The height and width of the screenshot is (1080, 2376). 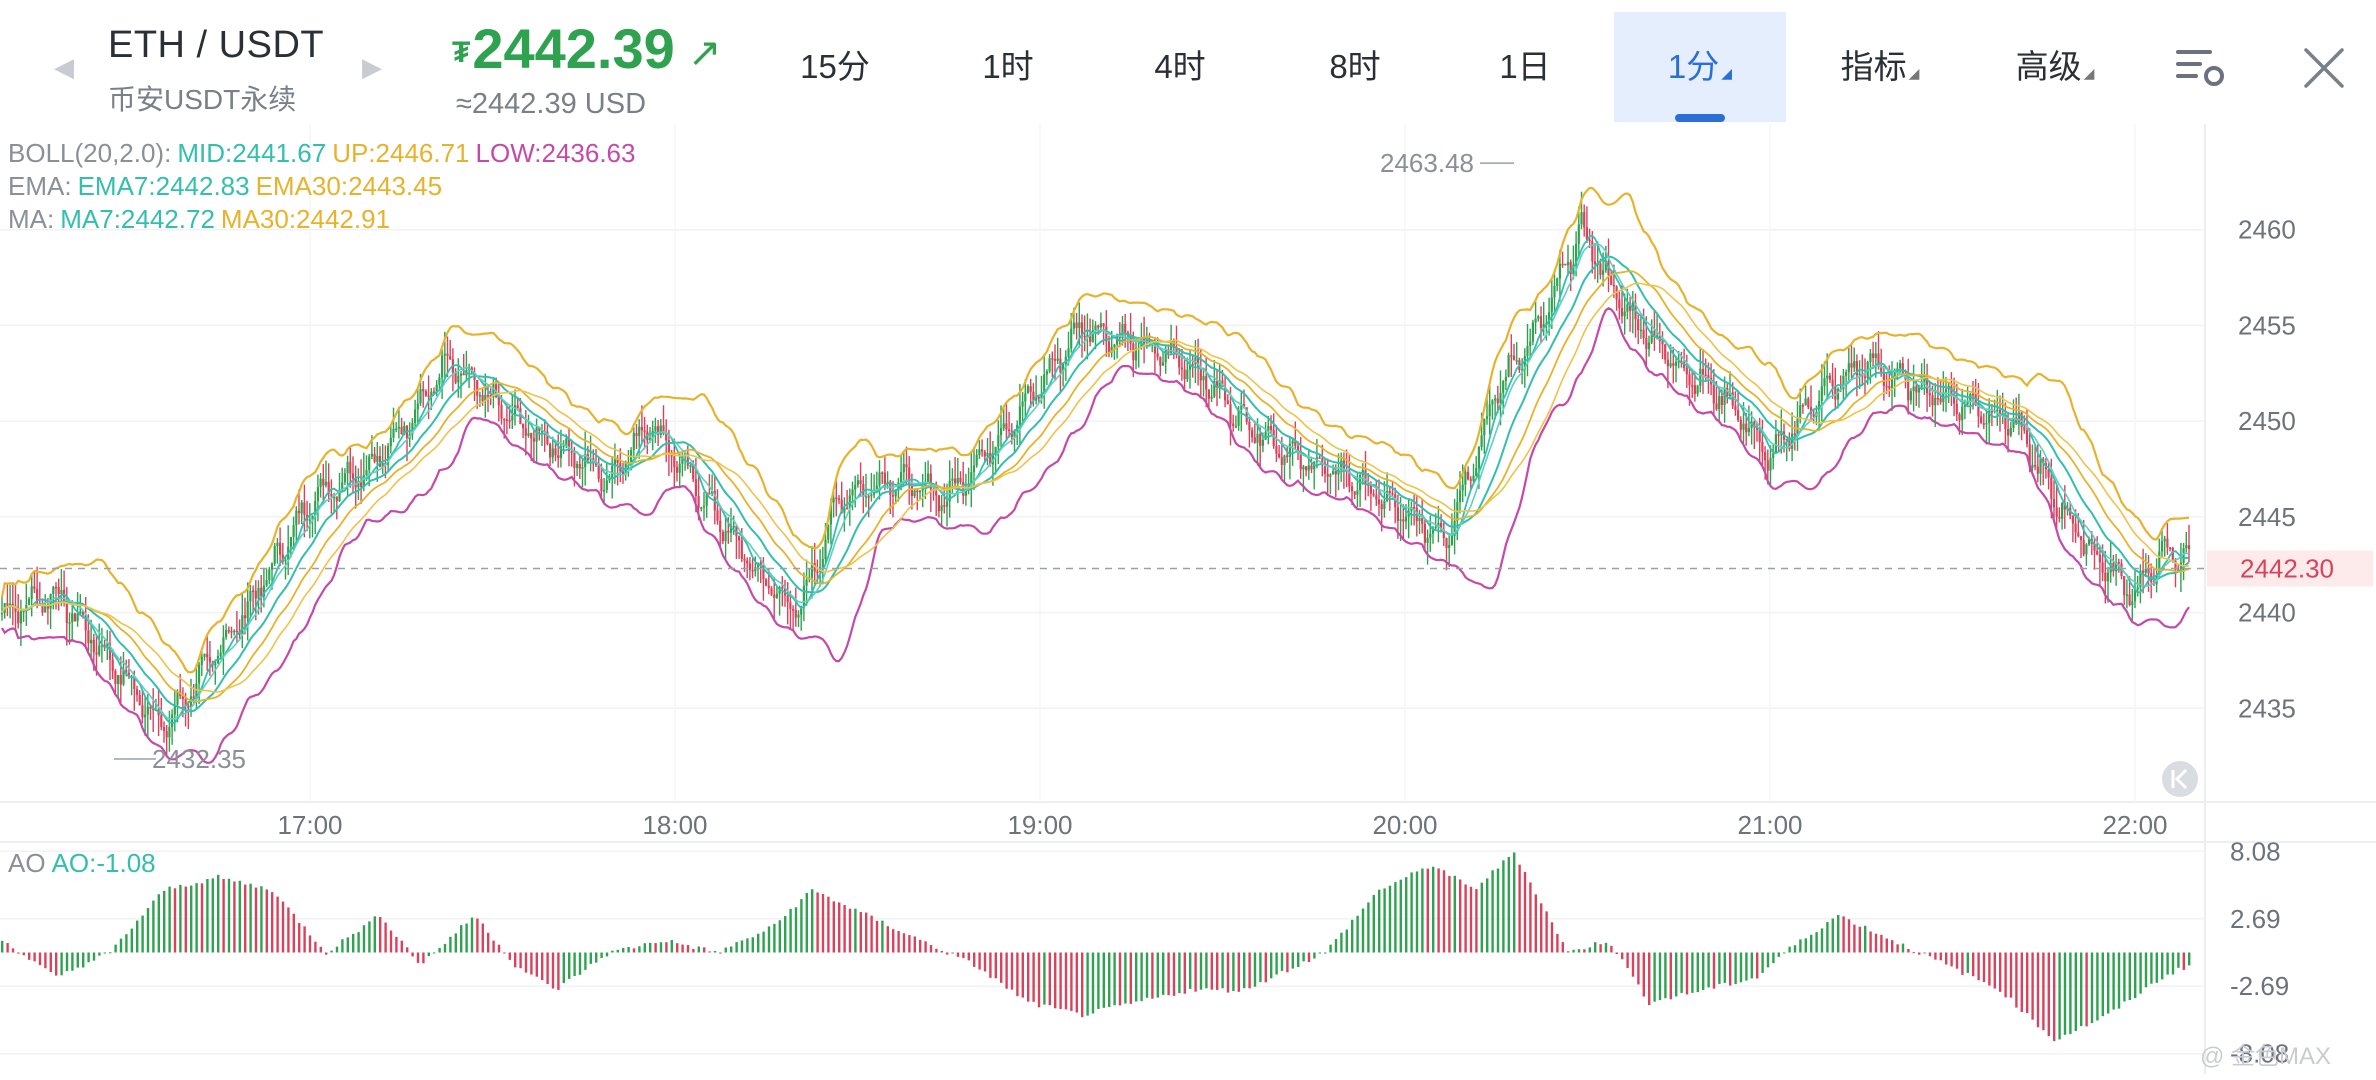 I want to click on tab-1m: 1分 ◢, so click(x=1700, y=67).